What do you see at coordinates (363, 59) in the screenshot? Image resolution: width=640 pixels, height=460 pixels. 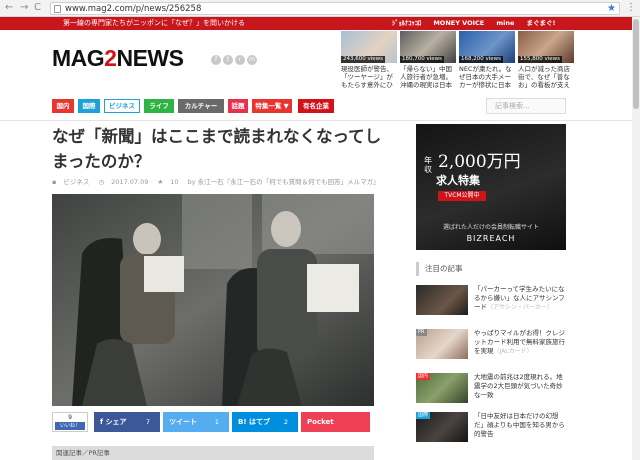 I see `view-count: 243,600 views` at bounding box center [363, 59].